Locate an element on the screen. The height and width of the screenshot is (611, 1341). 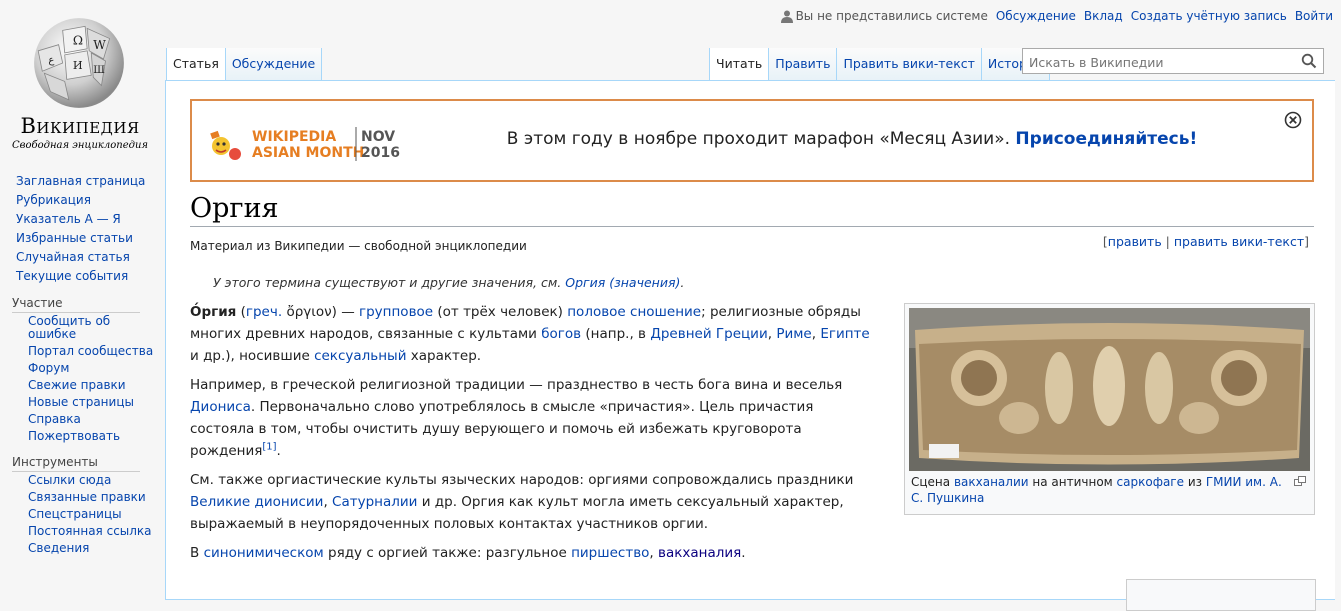
personal-talk-link: Обсуждение is located at coordinates (1036, 16).